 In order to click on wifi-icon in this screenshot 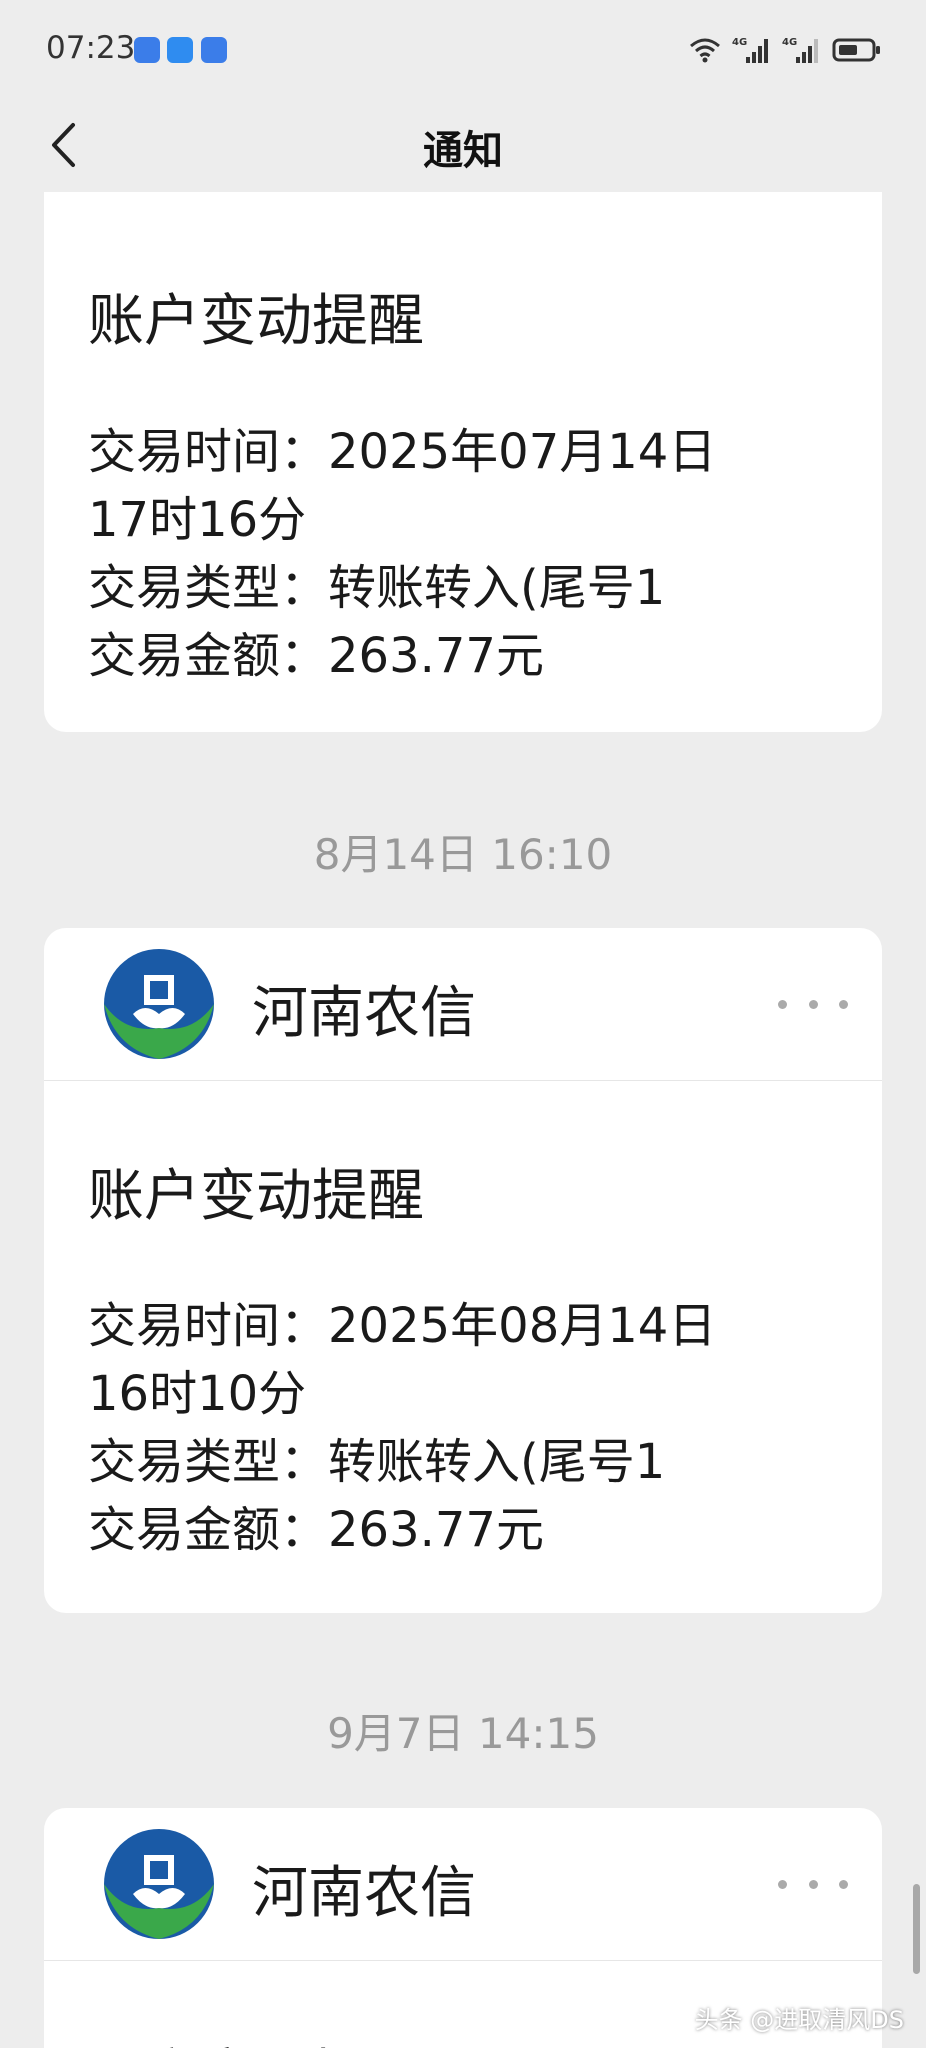, I will do `click(705, 50)`.